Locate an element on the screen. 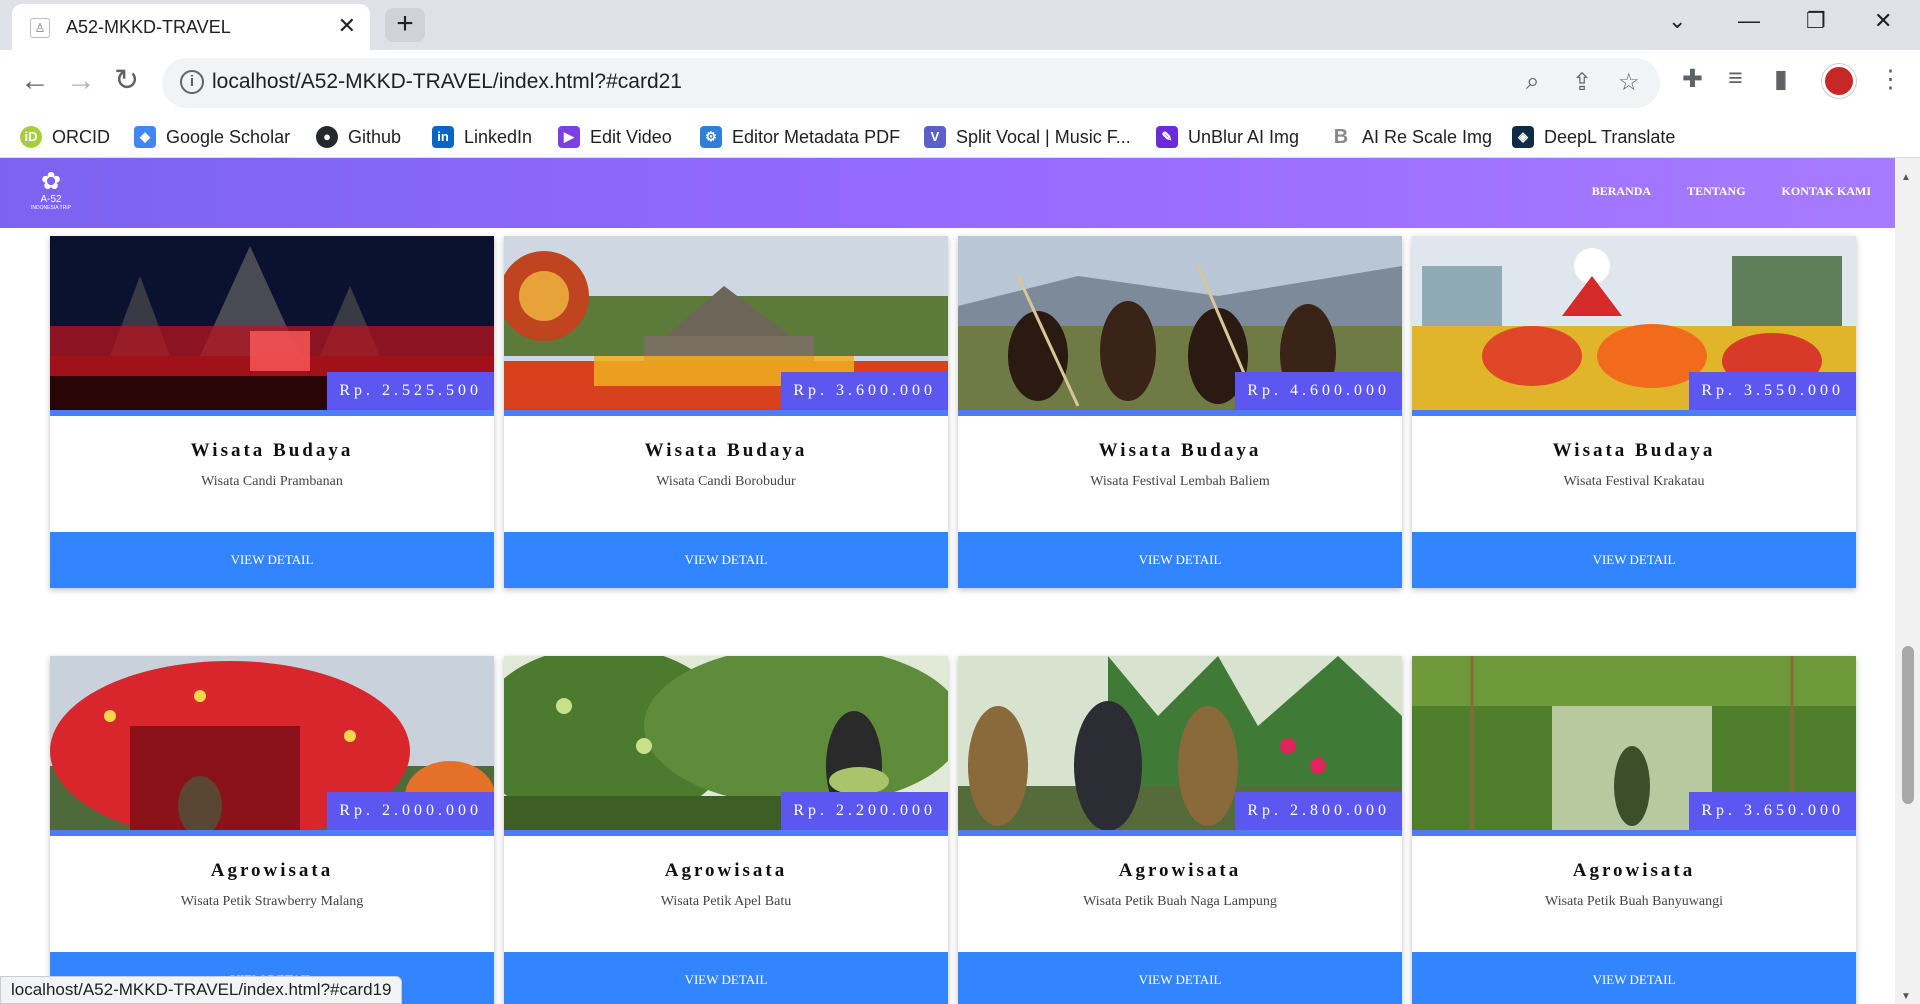  bookmark-google-scholar: ◆ Google Scholar is located at coordinates (212, 137).